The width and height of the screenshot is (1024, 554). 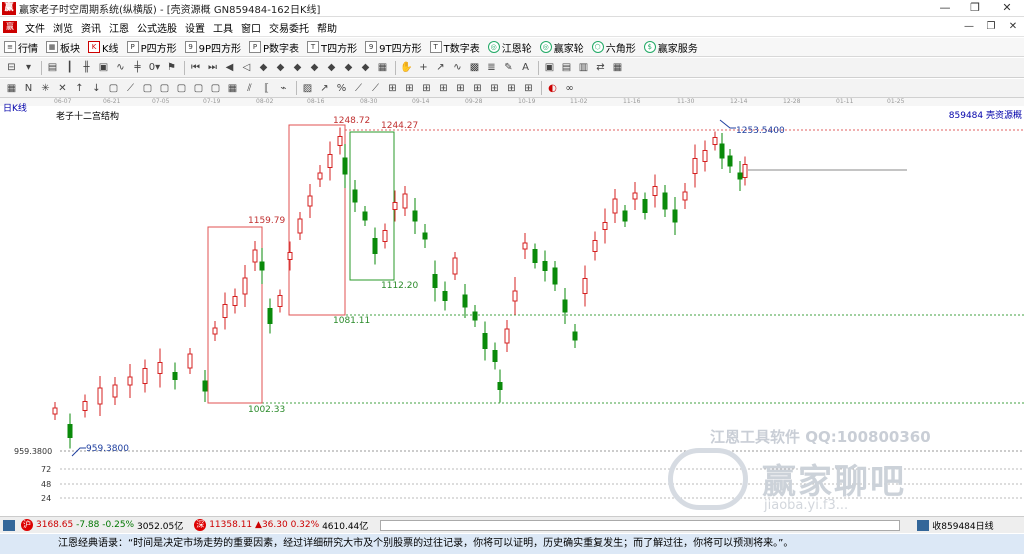 I want to click on menu-browse: 浏览, so click(x=63, y=27).